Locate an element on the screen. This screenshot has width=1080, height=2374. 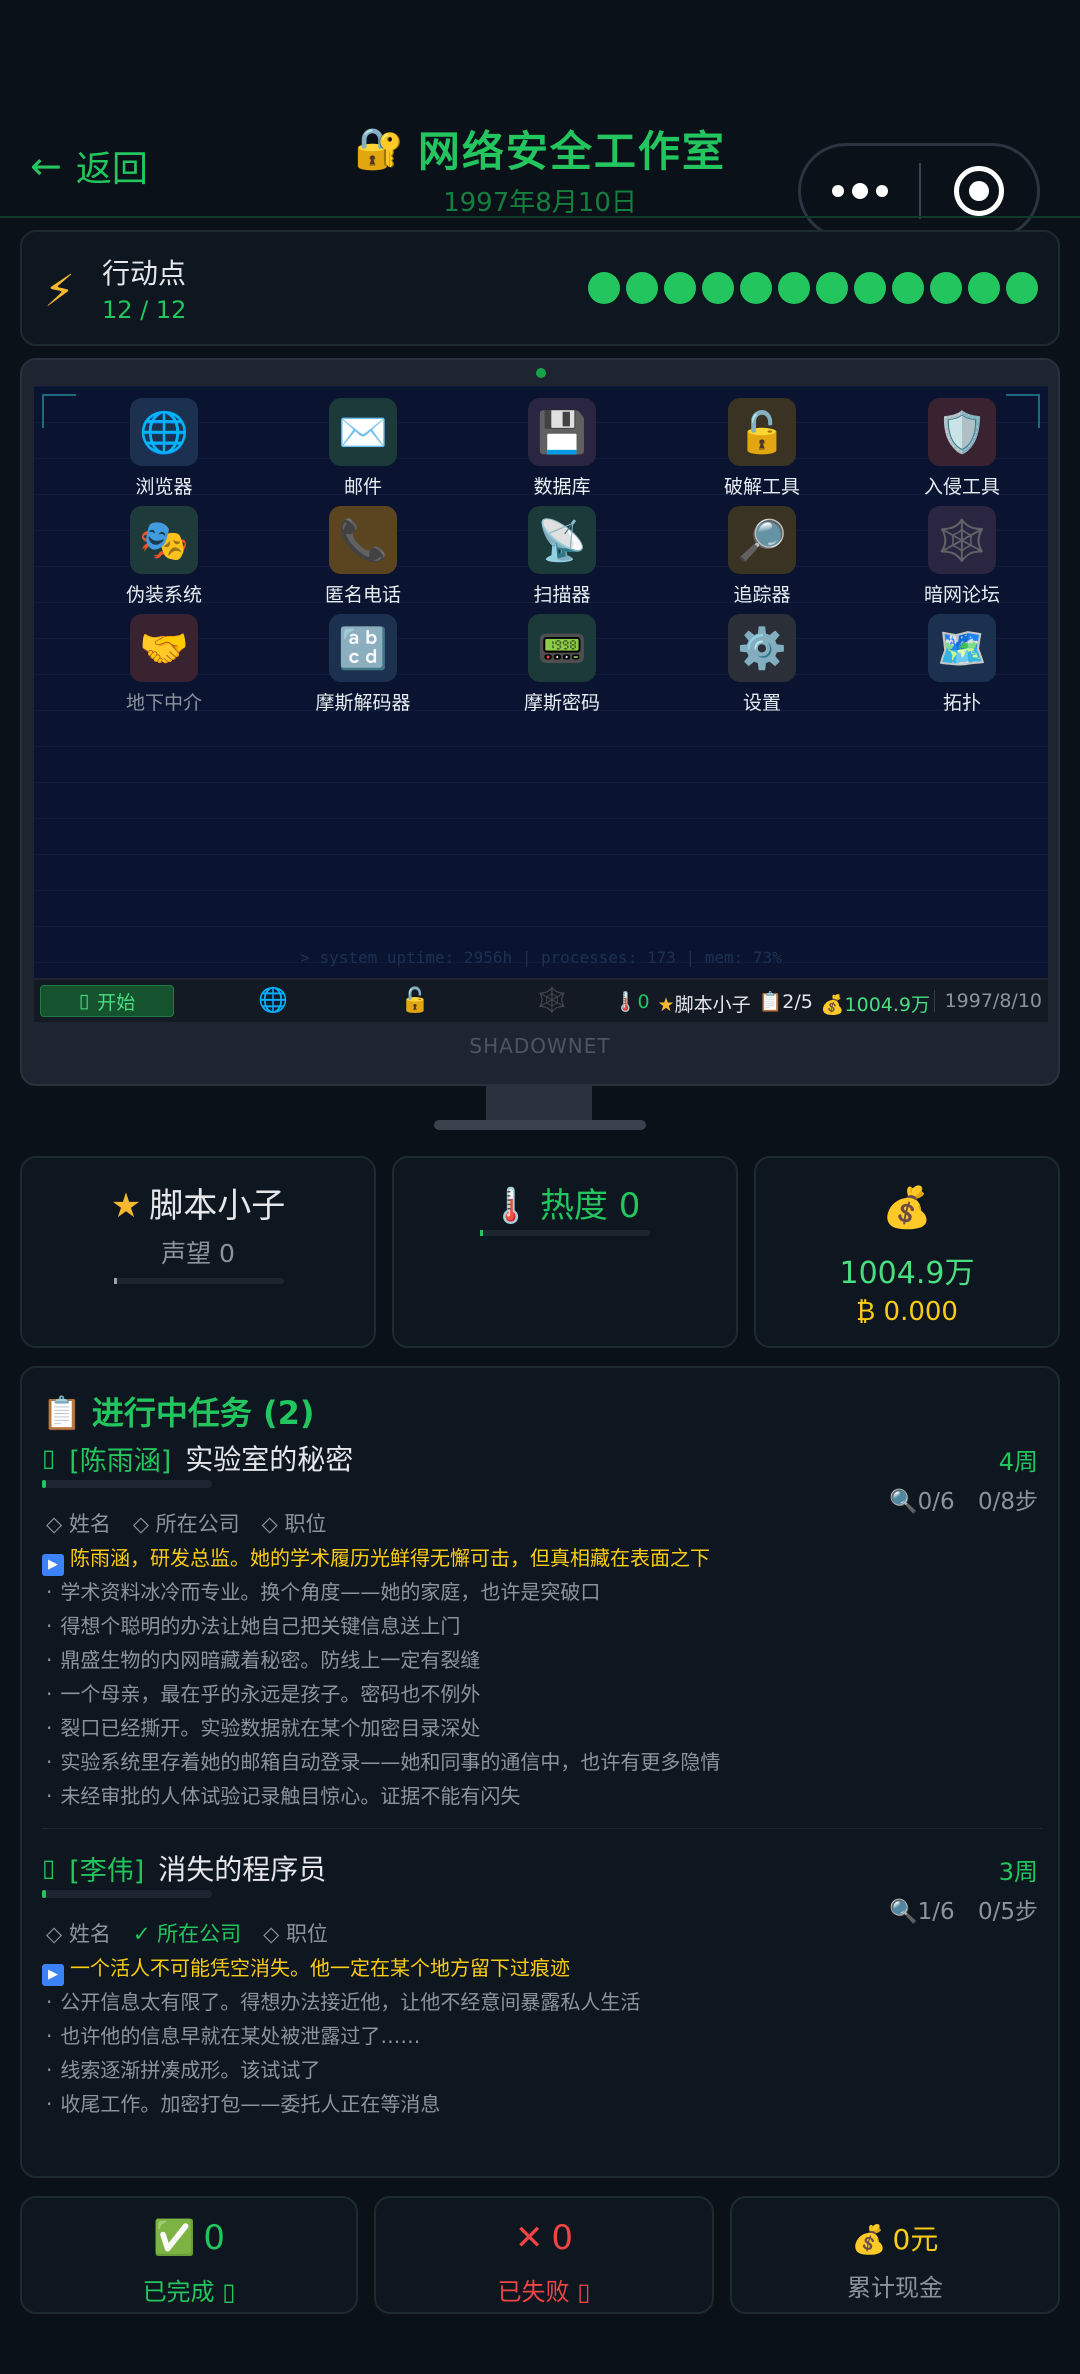
task-header: ▯ [李伟] 消失的程序员 is located at coordinates (184, 1868).